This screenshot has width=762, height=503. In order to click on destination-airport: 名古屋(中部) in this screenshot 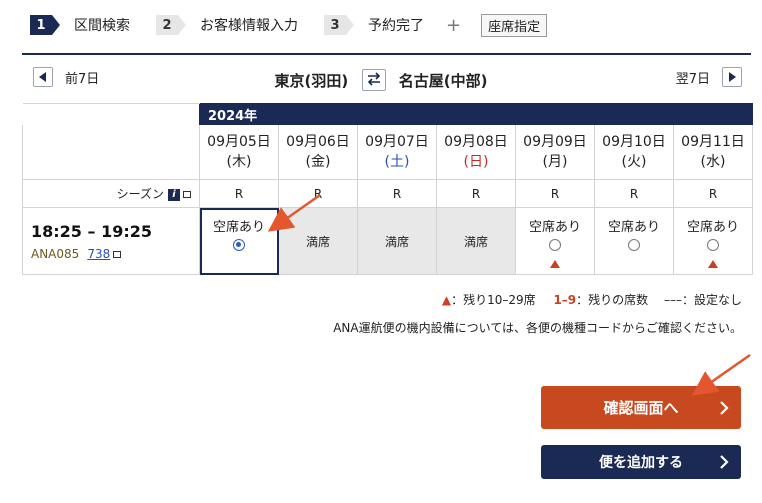, I will do `click(443, 81)`.